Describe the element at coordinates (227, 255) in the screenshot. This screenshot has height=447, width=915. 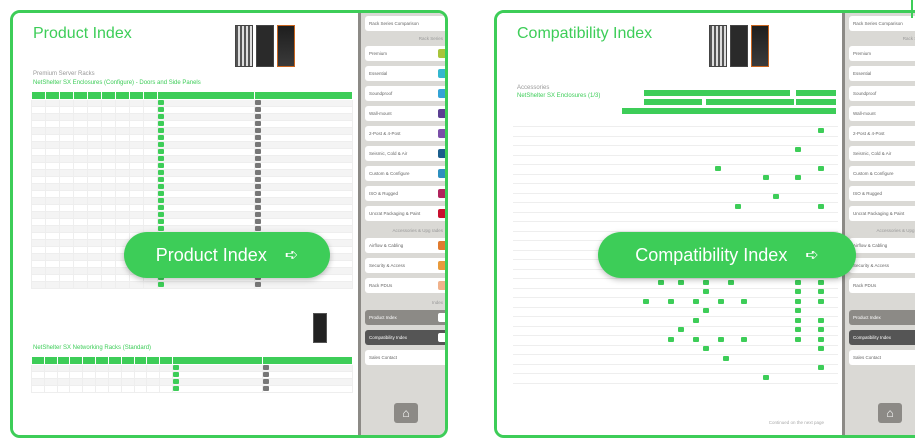
I see `product-index-button: Product Index ➪` at that location.